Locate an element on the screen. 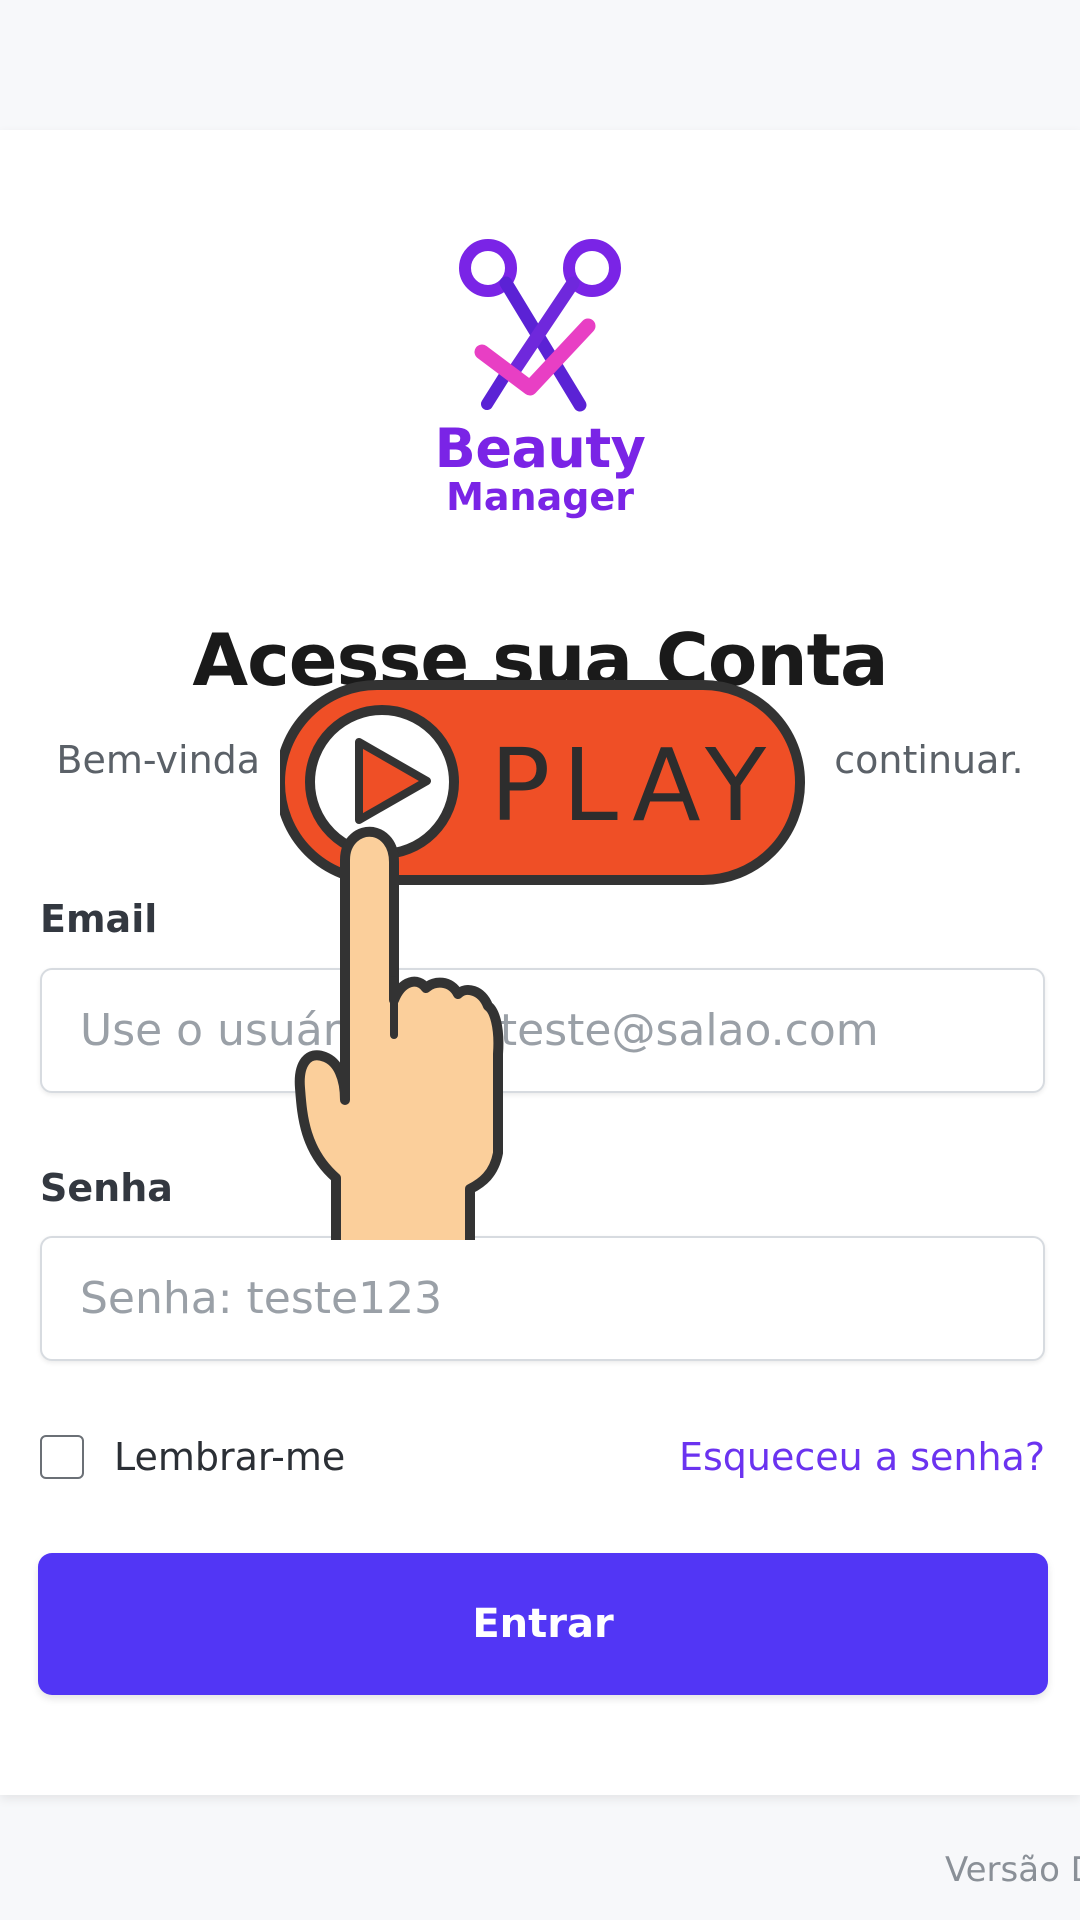  remember-row: Lembrar-me Esqueceu a senha? is located at coordinates (542, 1460).